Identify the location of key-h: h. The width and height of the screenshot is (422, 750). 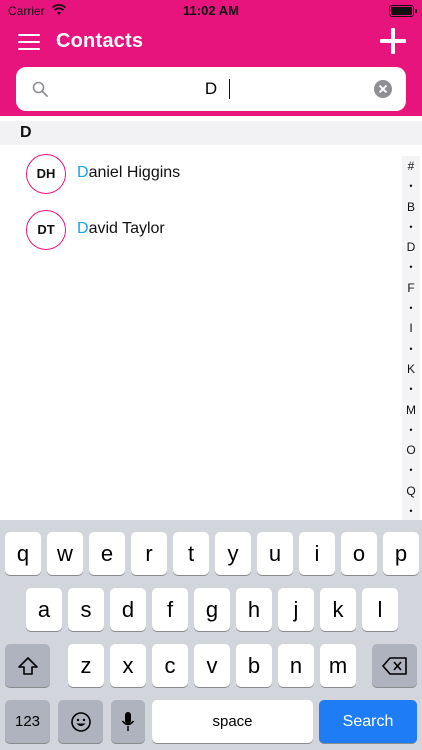
(254, 609).